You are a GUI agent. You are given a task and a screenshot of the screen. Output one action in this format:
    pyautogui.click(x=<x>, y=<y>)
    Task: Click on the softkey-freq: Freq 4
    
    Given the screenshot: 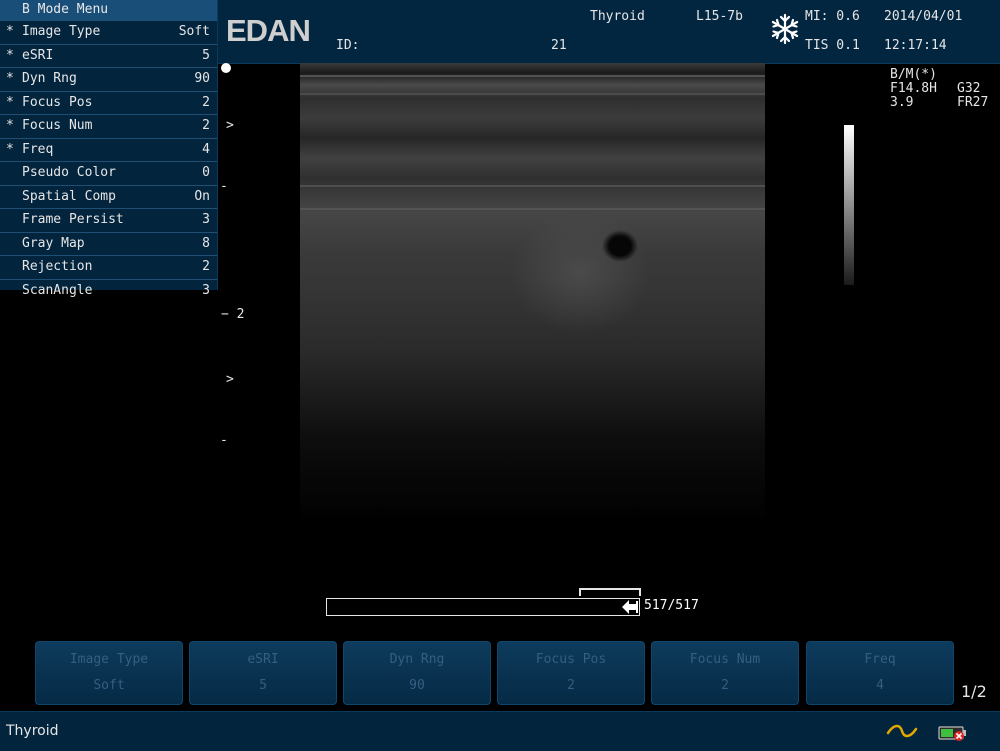 What is the action you would take?
    pyautogui.click(x=880, y=673)
    